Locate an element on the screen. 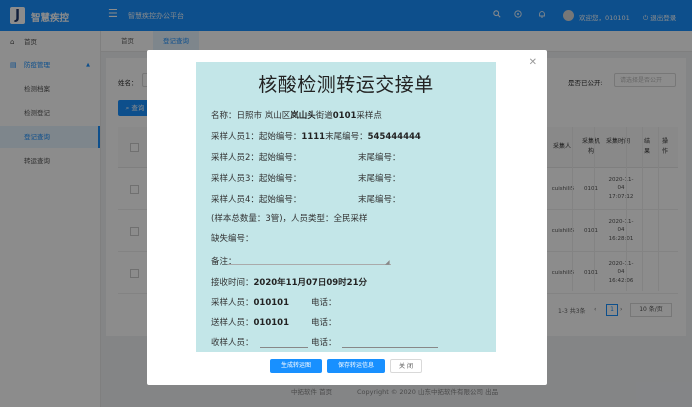 The width and height of the screenshot is (692, 407). collector1-label: 采样人员1：起始编号： is located at coordinates (256, 137).